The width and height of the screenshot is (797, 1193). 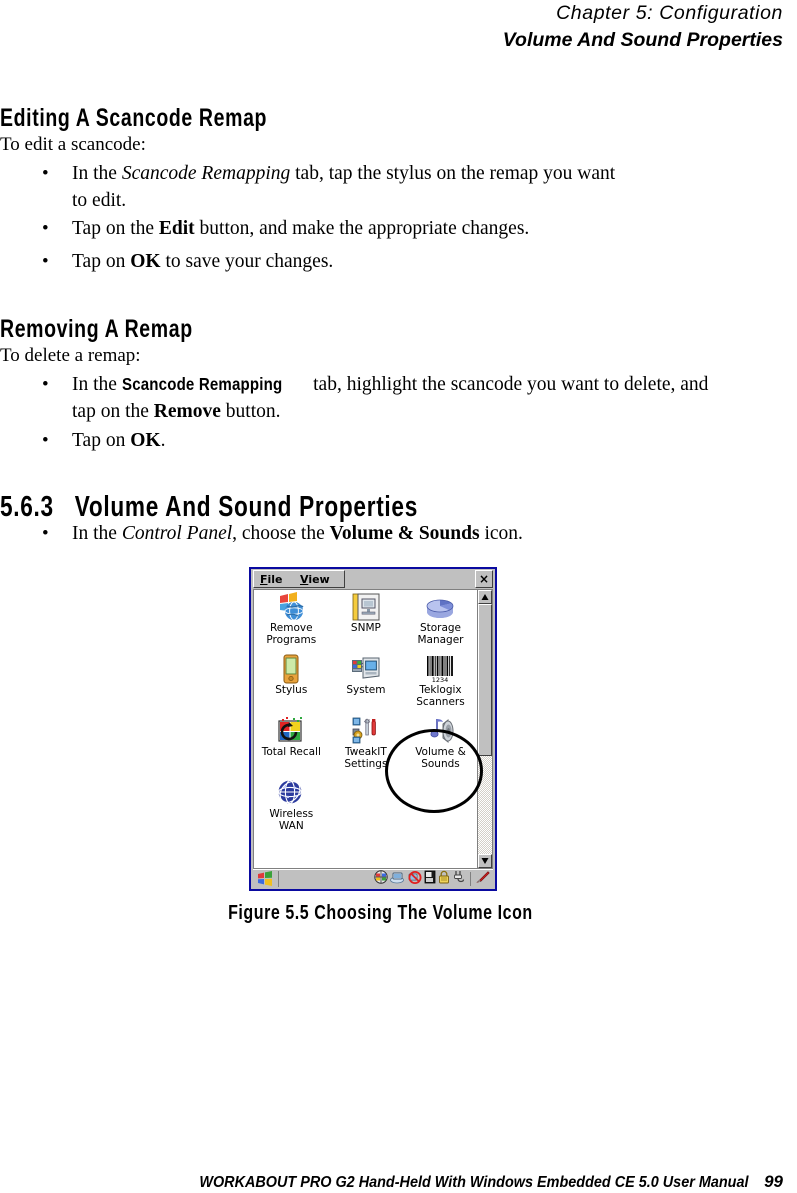 I want to click on device-taskbar, so click(x=373, y=878).